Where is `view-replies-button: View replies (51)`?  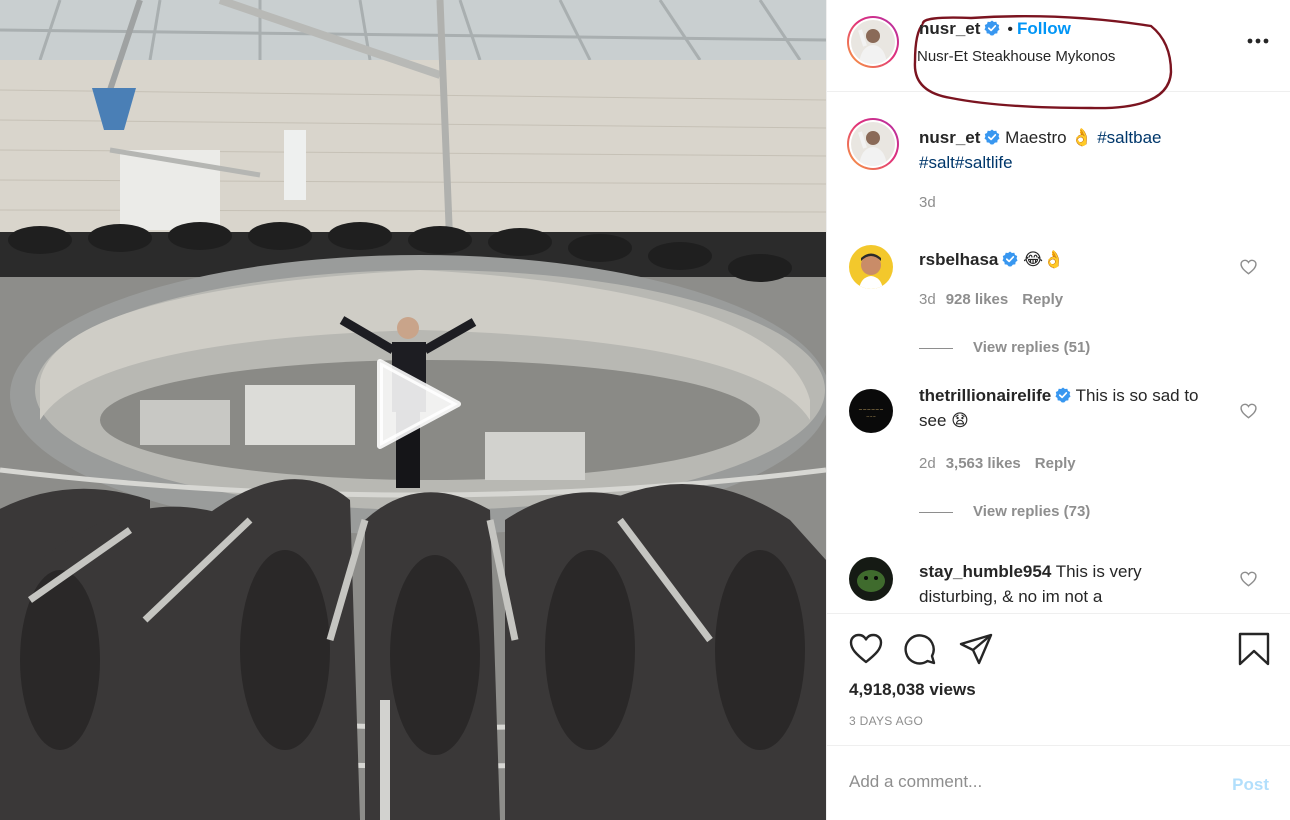 view-replies-button: View replies (51) is located at coordinates (1004, 347).